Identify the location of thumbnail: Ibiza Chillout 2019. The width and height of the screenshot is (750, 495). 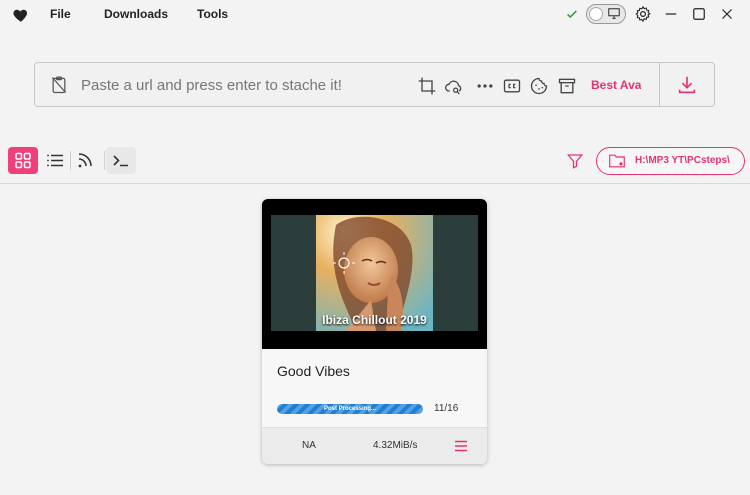
(374, 273).